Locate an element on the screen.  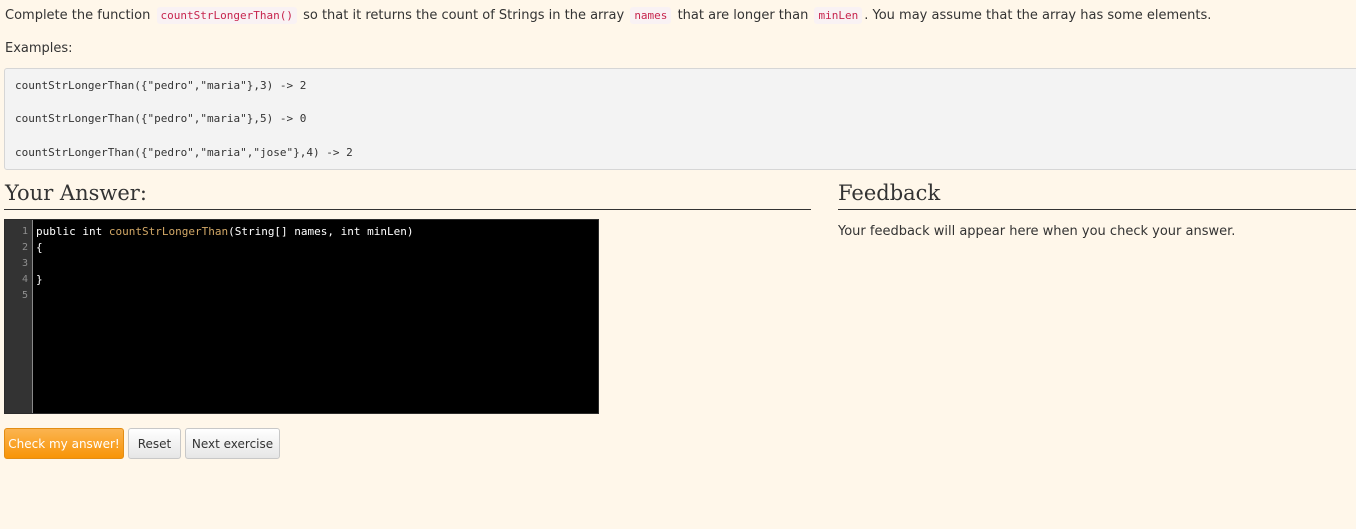
prompt-text-1: Complete the function is located at coordinates (78, 15).